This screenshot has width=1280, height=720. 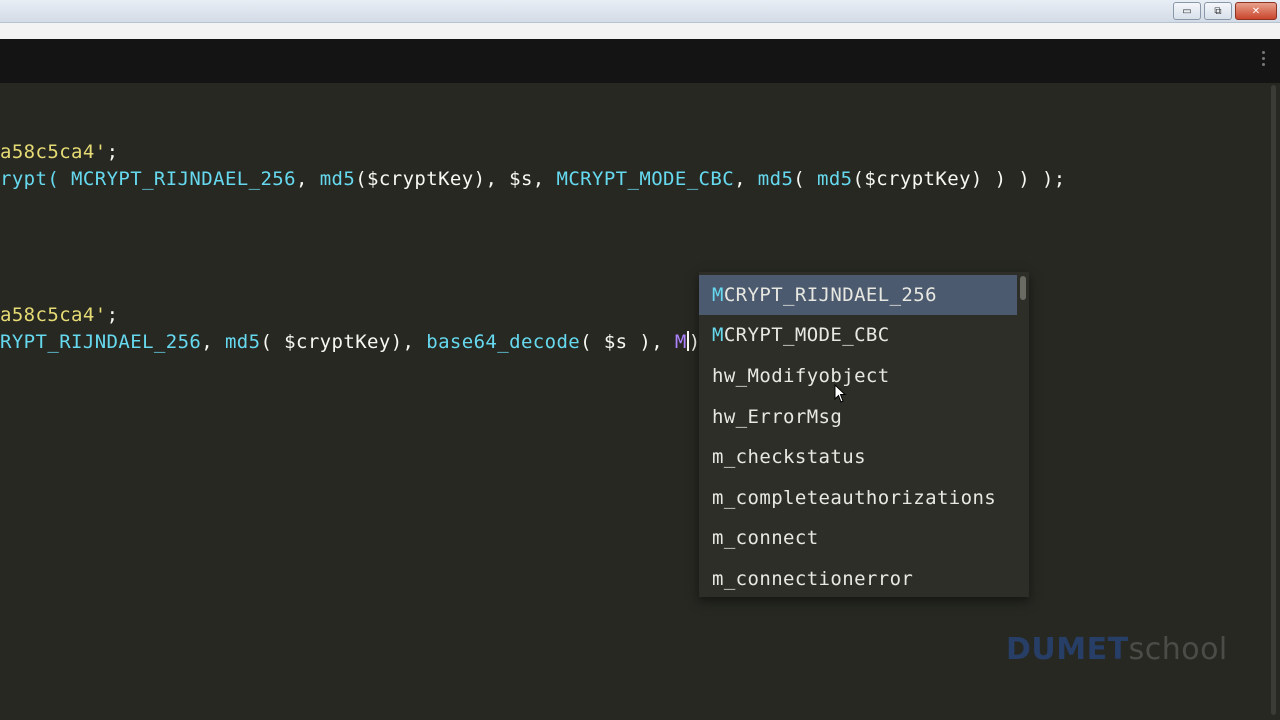 I want to click on autocomplete-item: m_completeauthorizations, so click(x=858, y=498).